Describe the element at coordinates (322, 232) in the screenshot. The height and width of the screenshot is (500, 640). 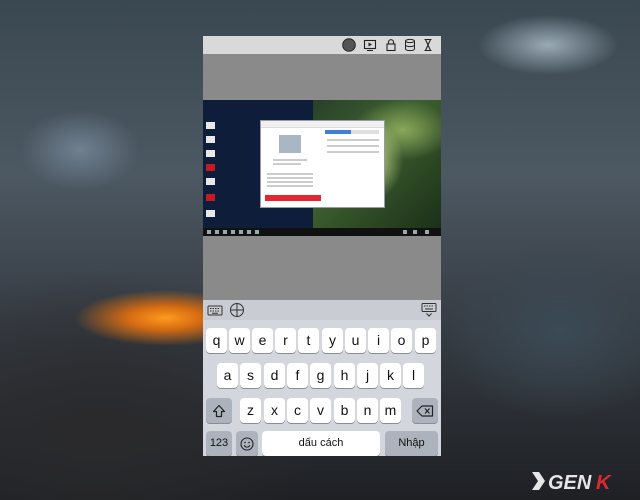
I see `remote-taskbar` at that location.